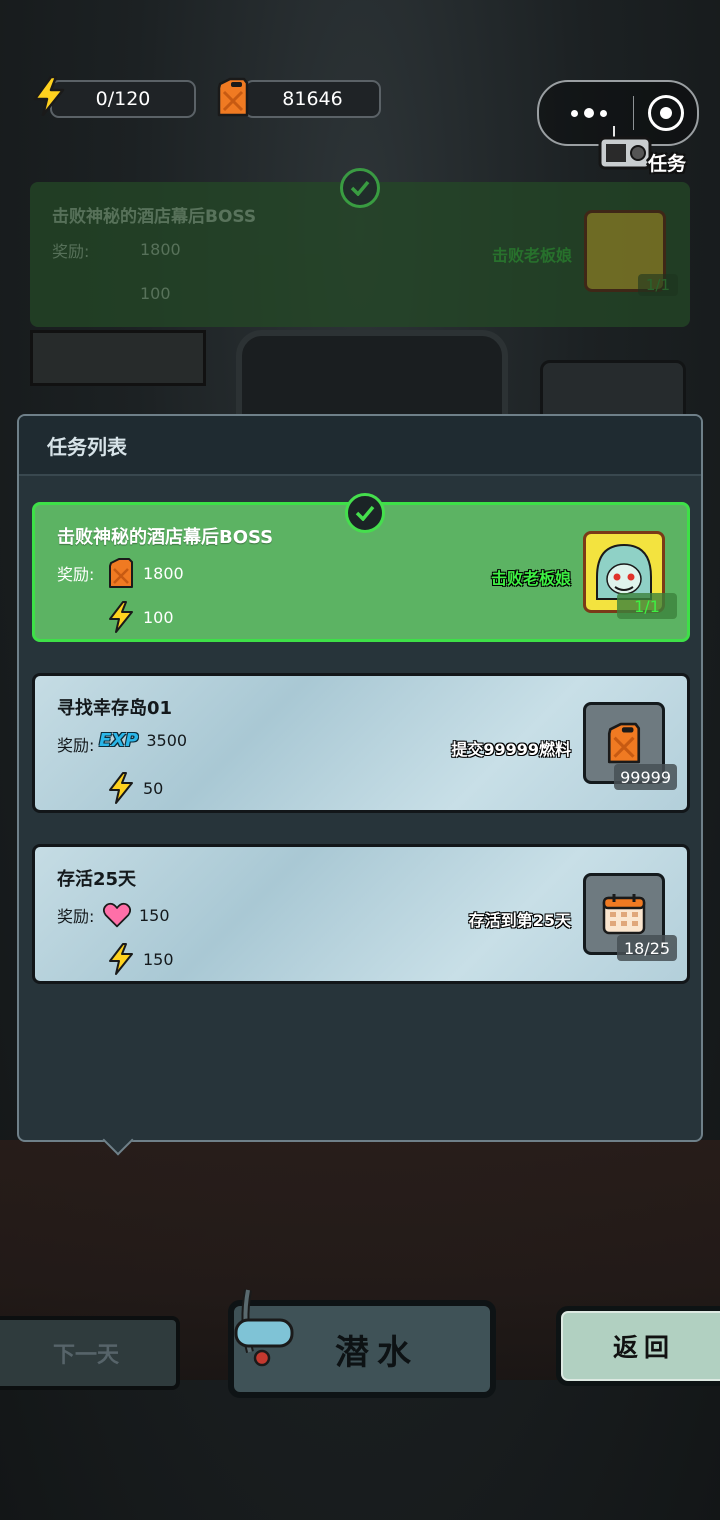 This screenshot has height=1520, width=720. Describe the element at coordinates (119, 740) in the screenshot. I see `exp-icon: EXP` at that location.